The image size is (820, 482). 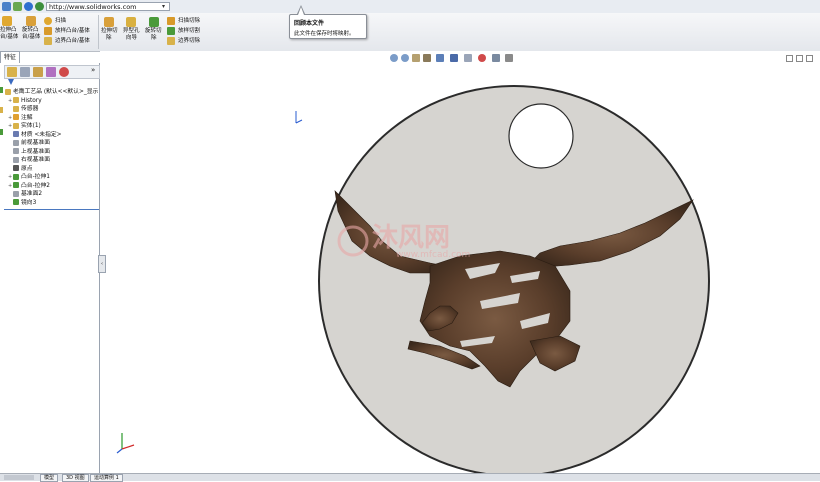 What do you see at coordinates (51, 209) in the screenshot?
I see `rollback-bar` at bounding box center [51, 209].